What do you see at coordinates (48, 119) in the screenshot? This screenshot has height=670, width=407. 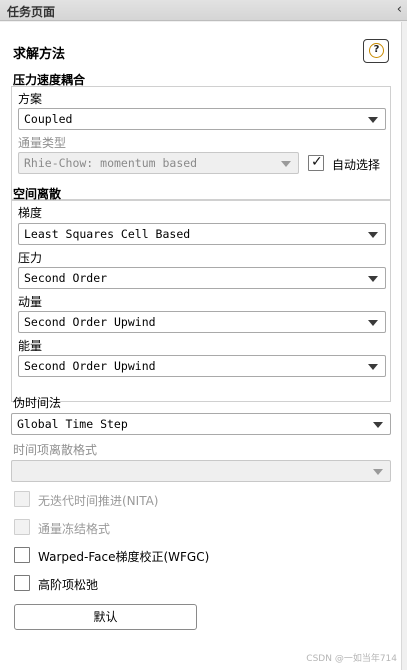 I see `scheme-value: Coupled` at bounding box center [48, 119].